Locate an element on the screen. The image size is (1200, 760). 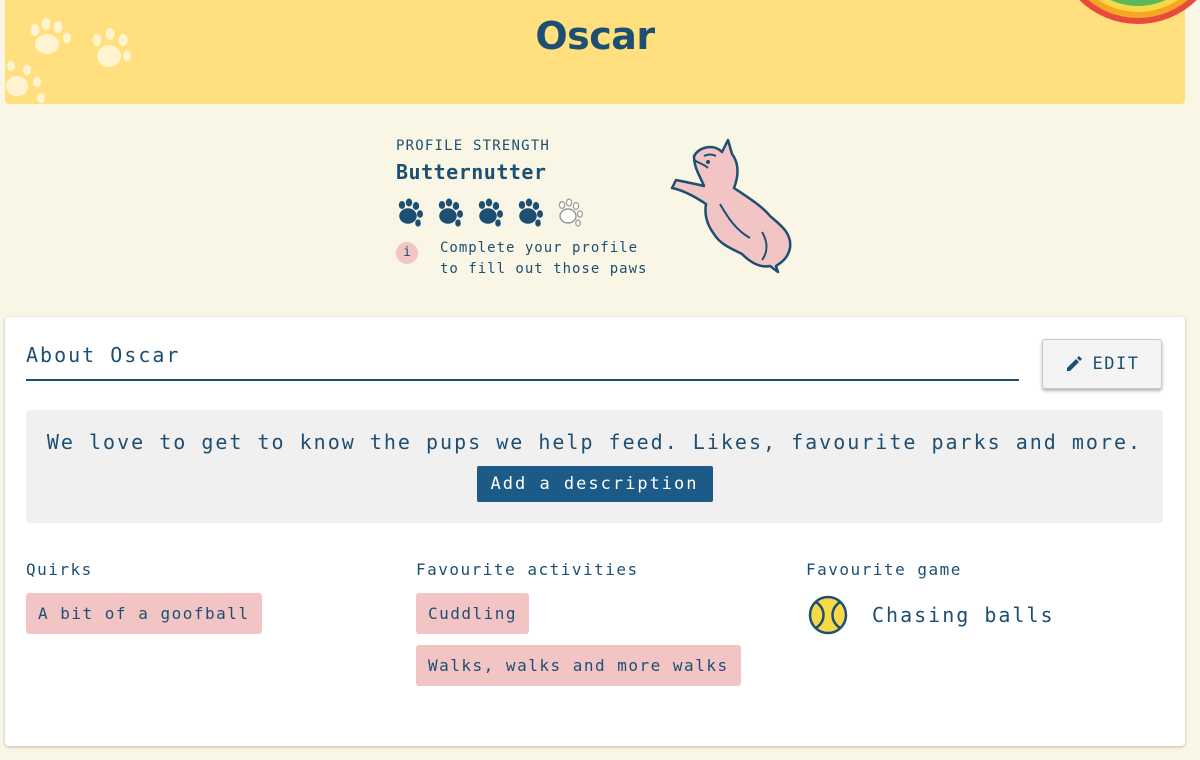
edit-label: EDIT is located at coordinates (1116, 364).